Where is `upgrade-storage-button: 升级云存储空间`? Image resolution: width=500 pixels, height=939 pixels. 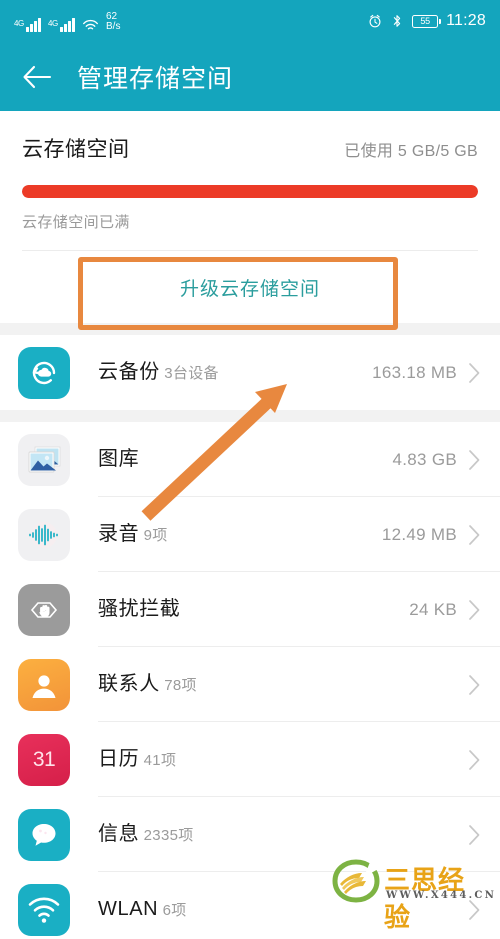
upgrade-storage-button: 升级云存储空间 is located at coordinates (250, 287).